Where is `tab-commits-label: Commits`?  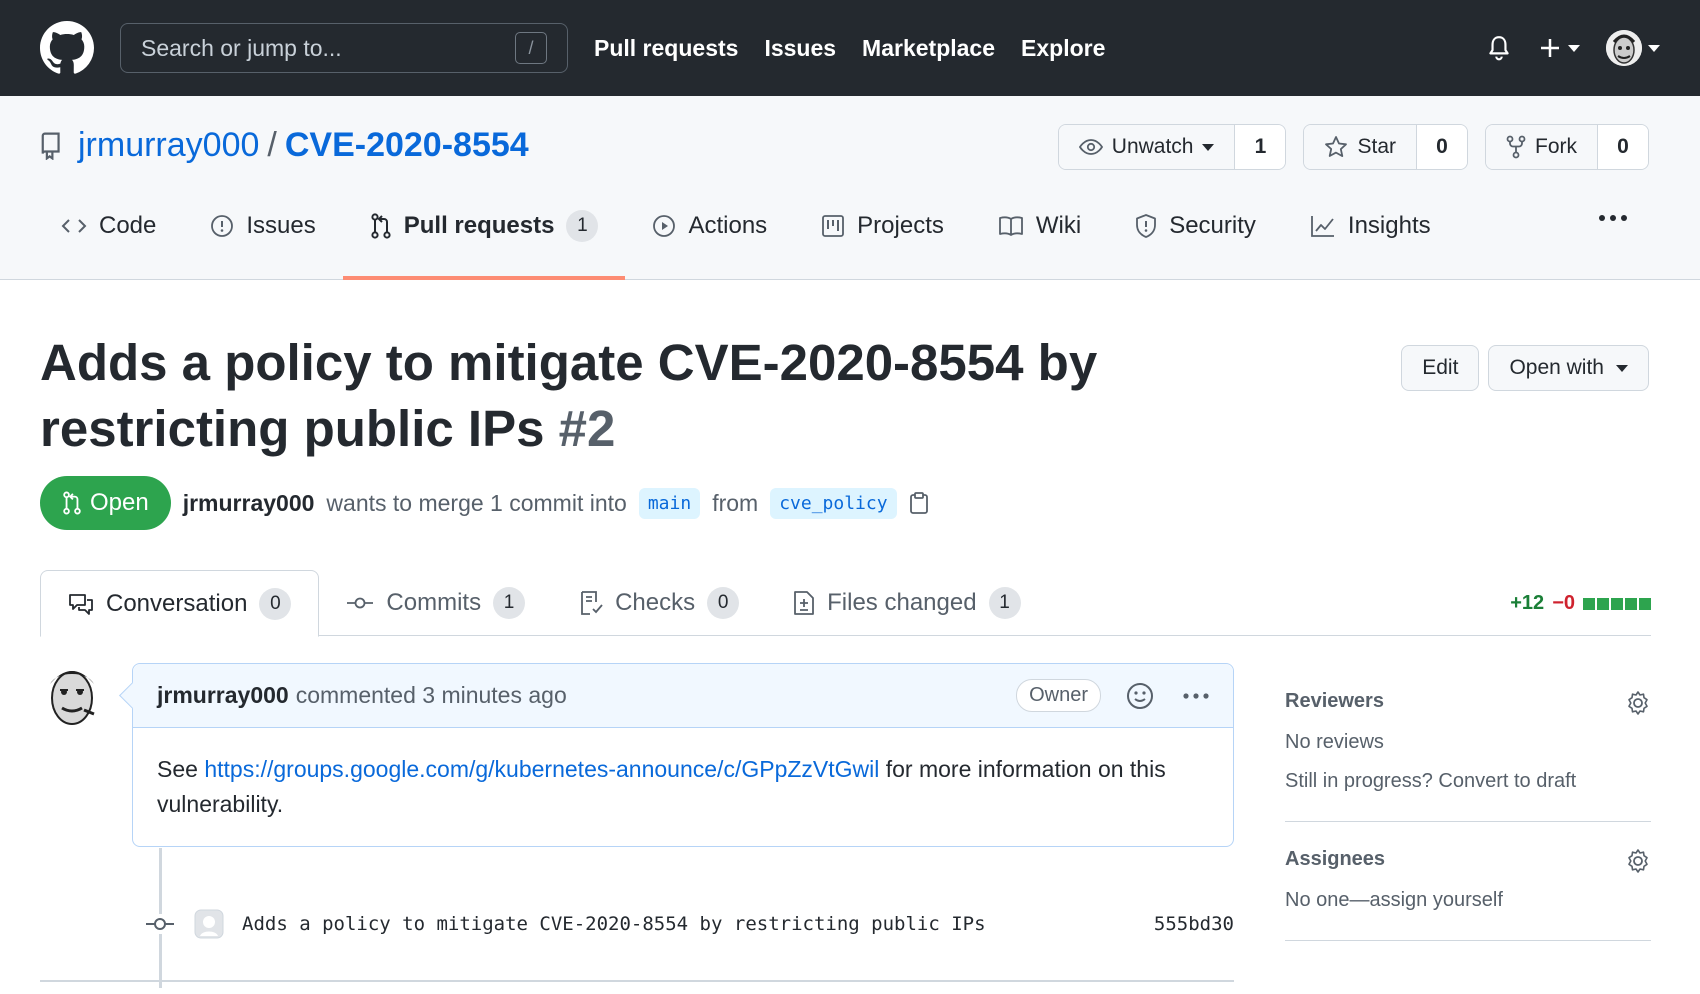 tab-commits-label: Commits is located at coordinates (434, 602).